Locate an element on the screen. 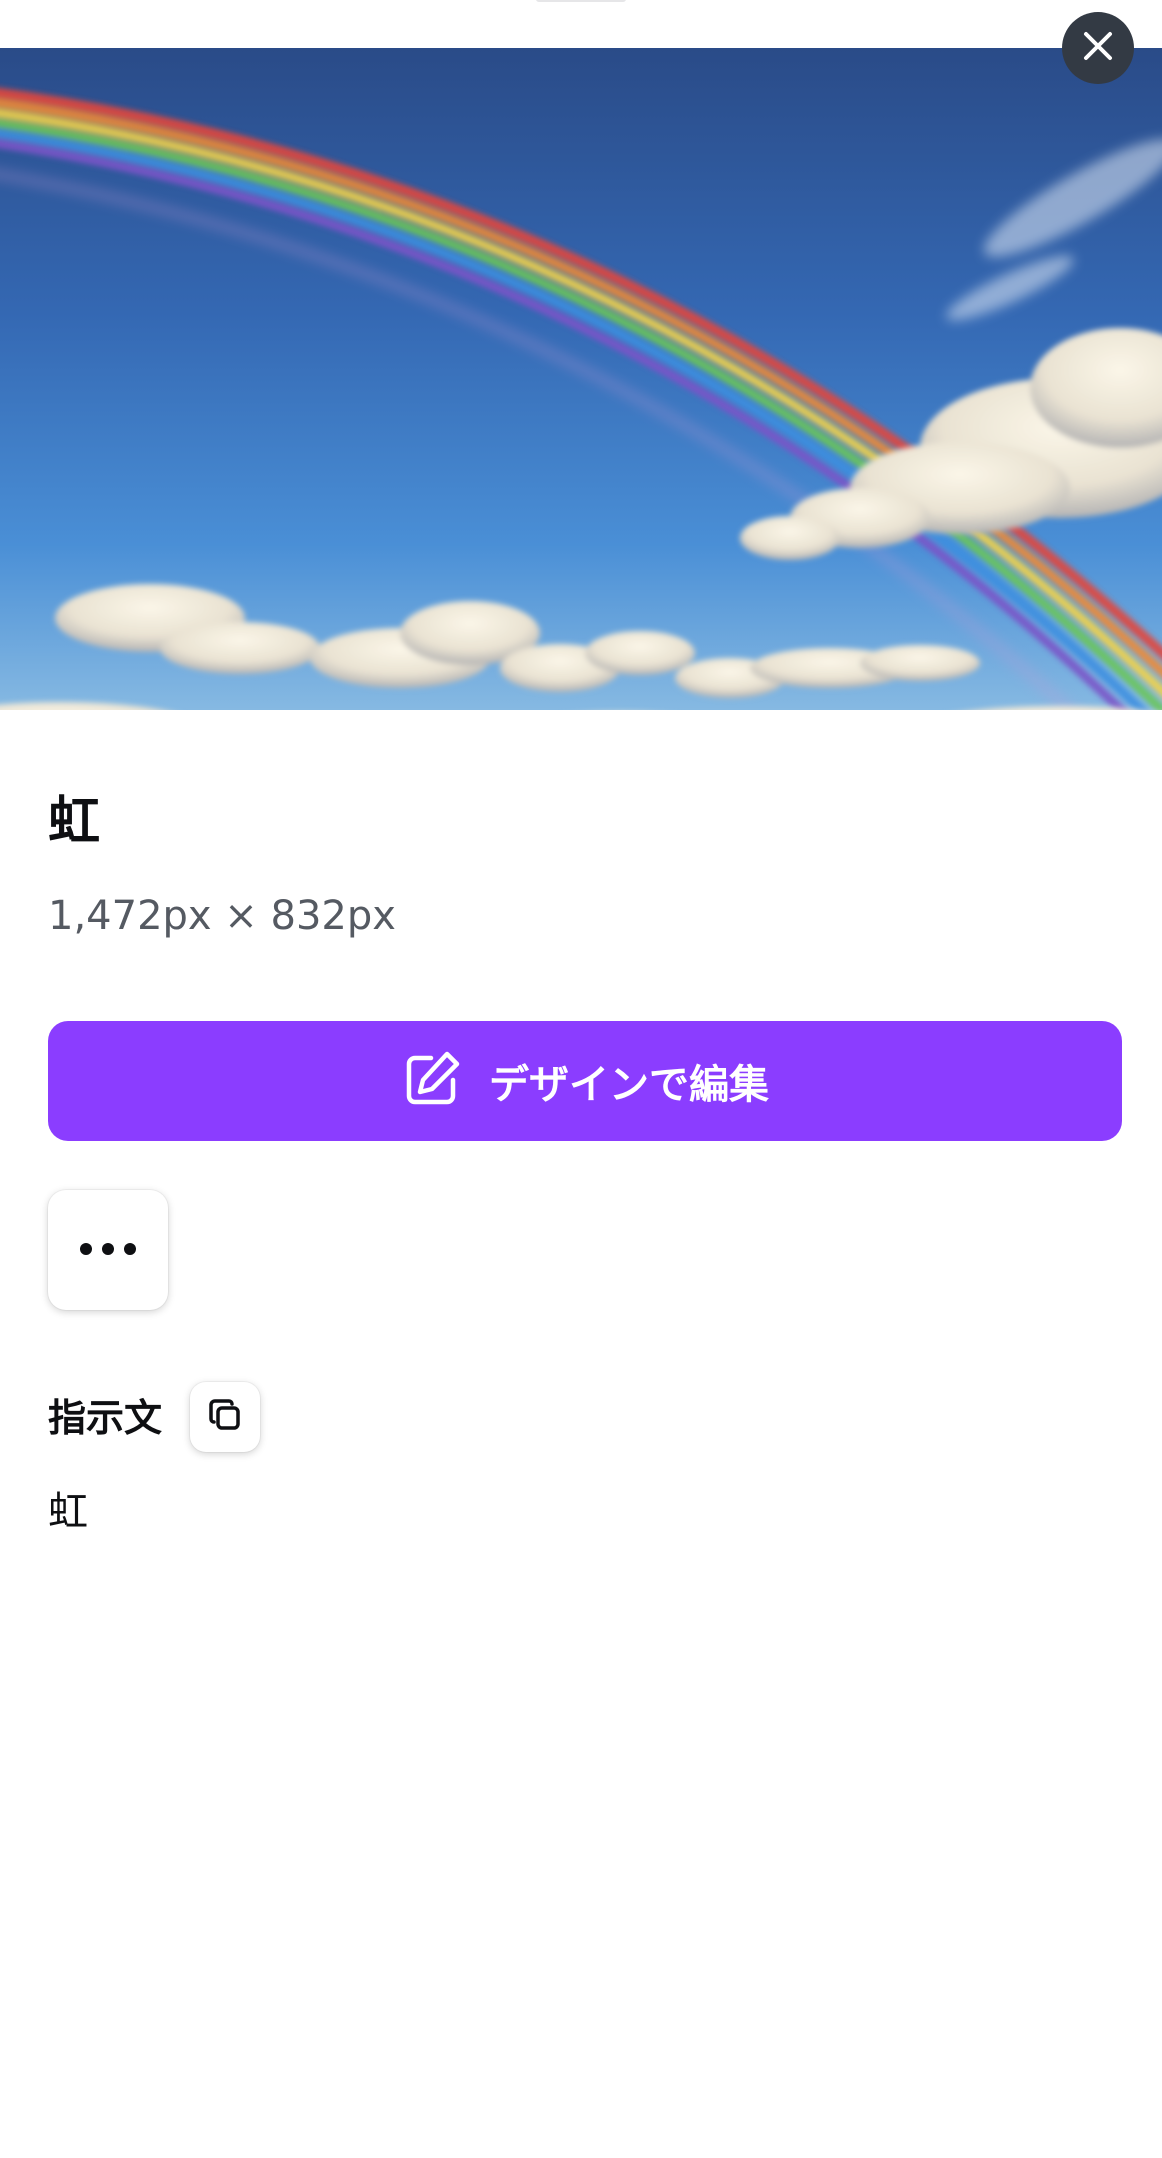  prompt-heading: 指示文 is located at coordinates (105, 1418).